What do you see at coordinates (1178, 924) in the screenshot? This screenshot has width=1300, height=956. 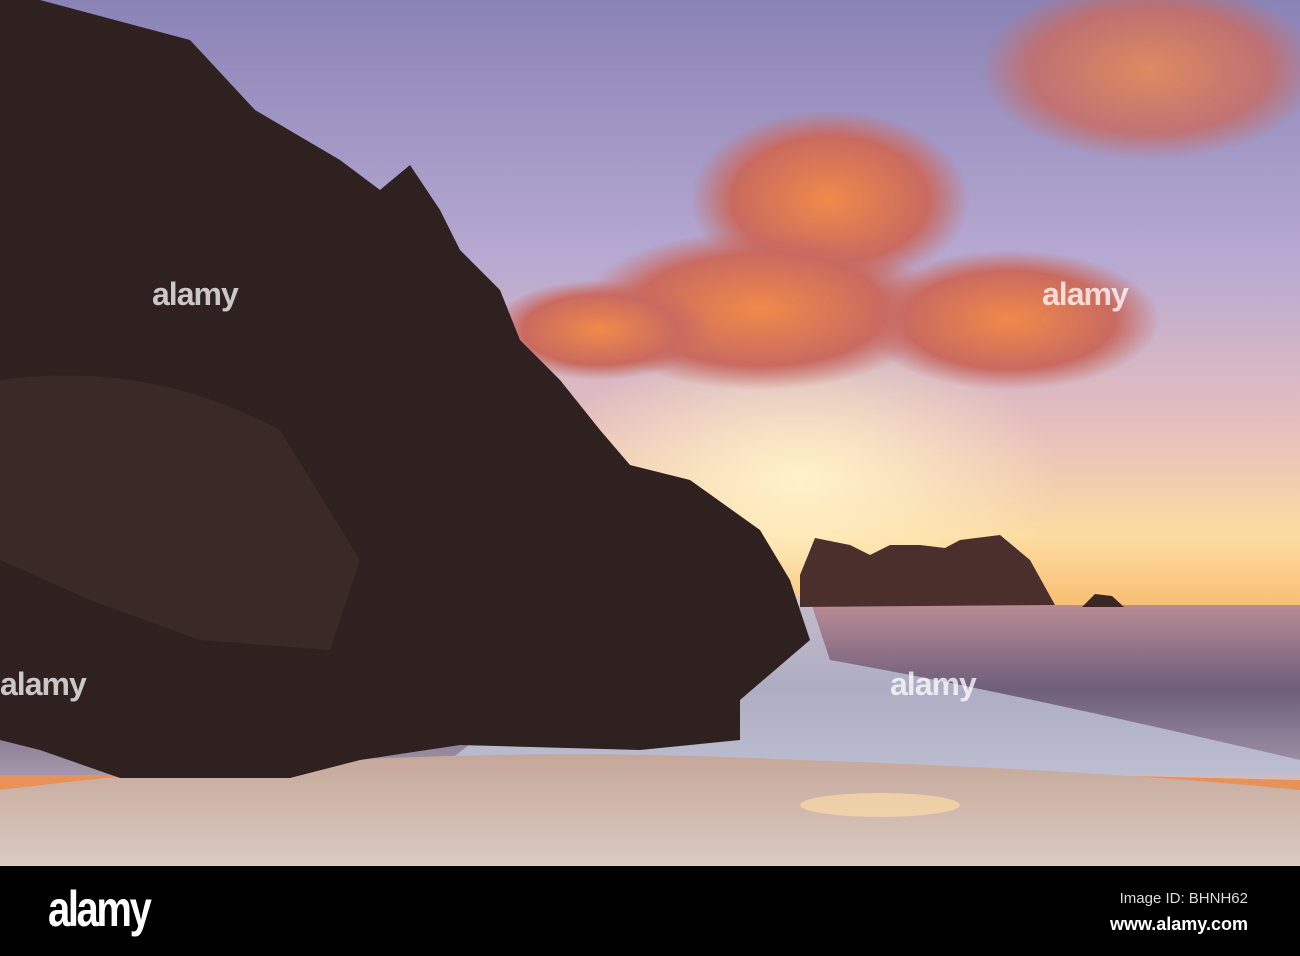 I see `site-url: www.alamy.com` at bounding box center [1178, 924].